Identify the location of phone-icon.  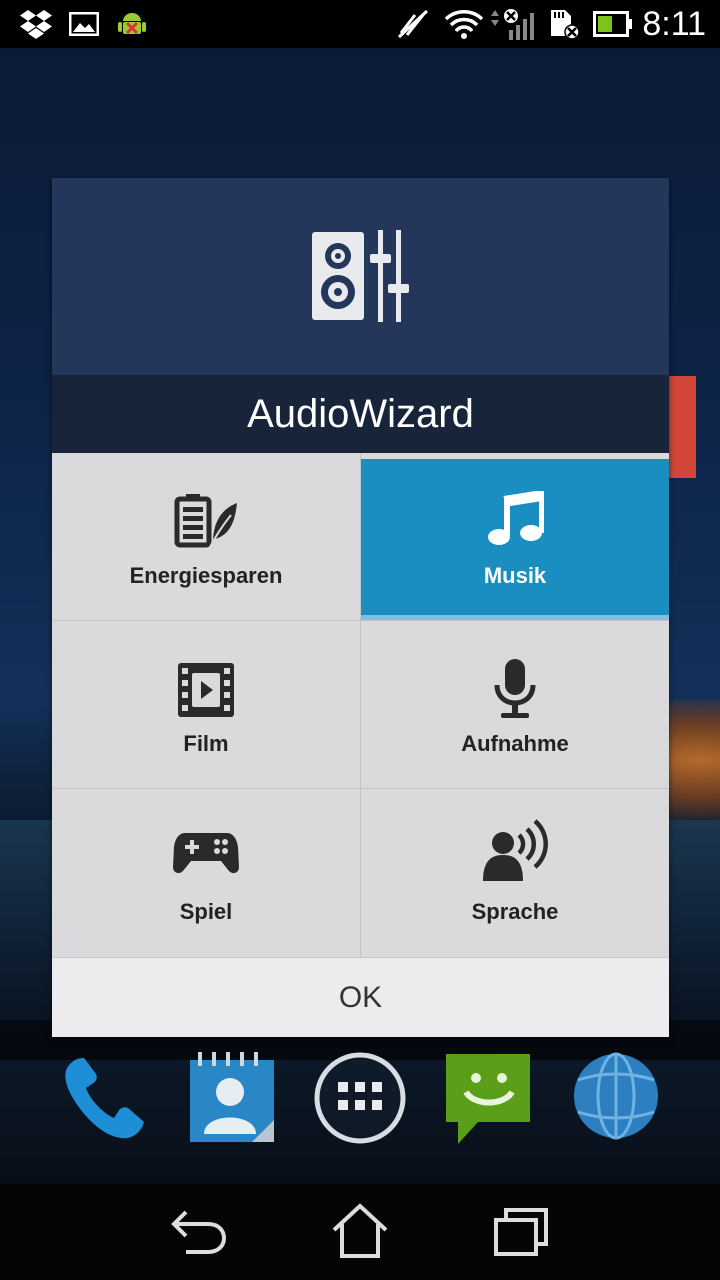
(104, 1098).